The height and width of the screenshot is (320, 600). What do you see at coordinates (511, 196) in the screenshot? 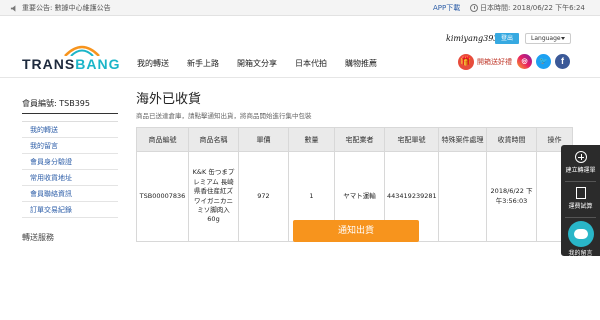
I see `cell-received-time: 2018/6/22 下午3:56:03` at bounding box center [511, 196].